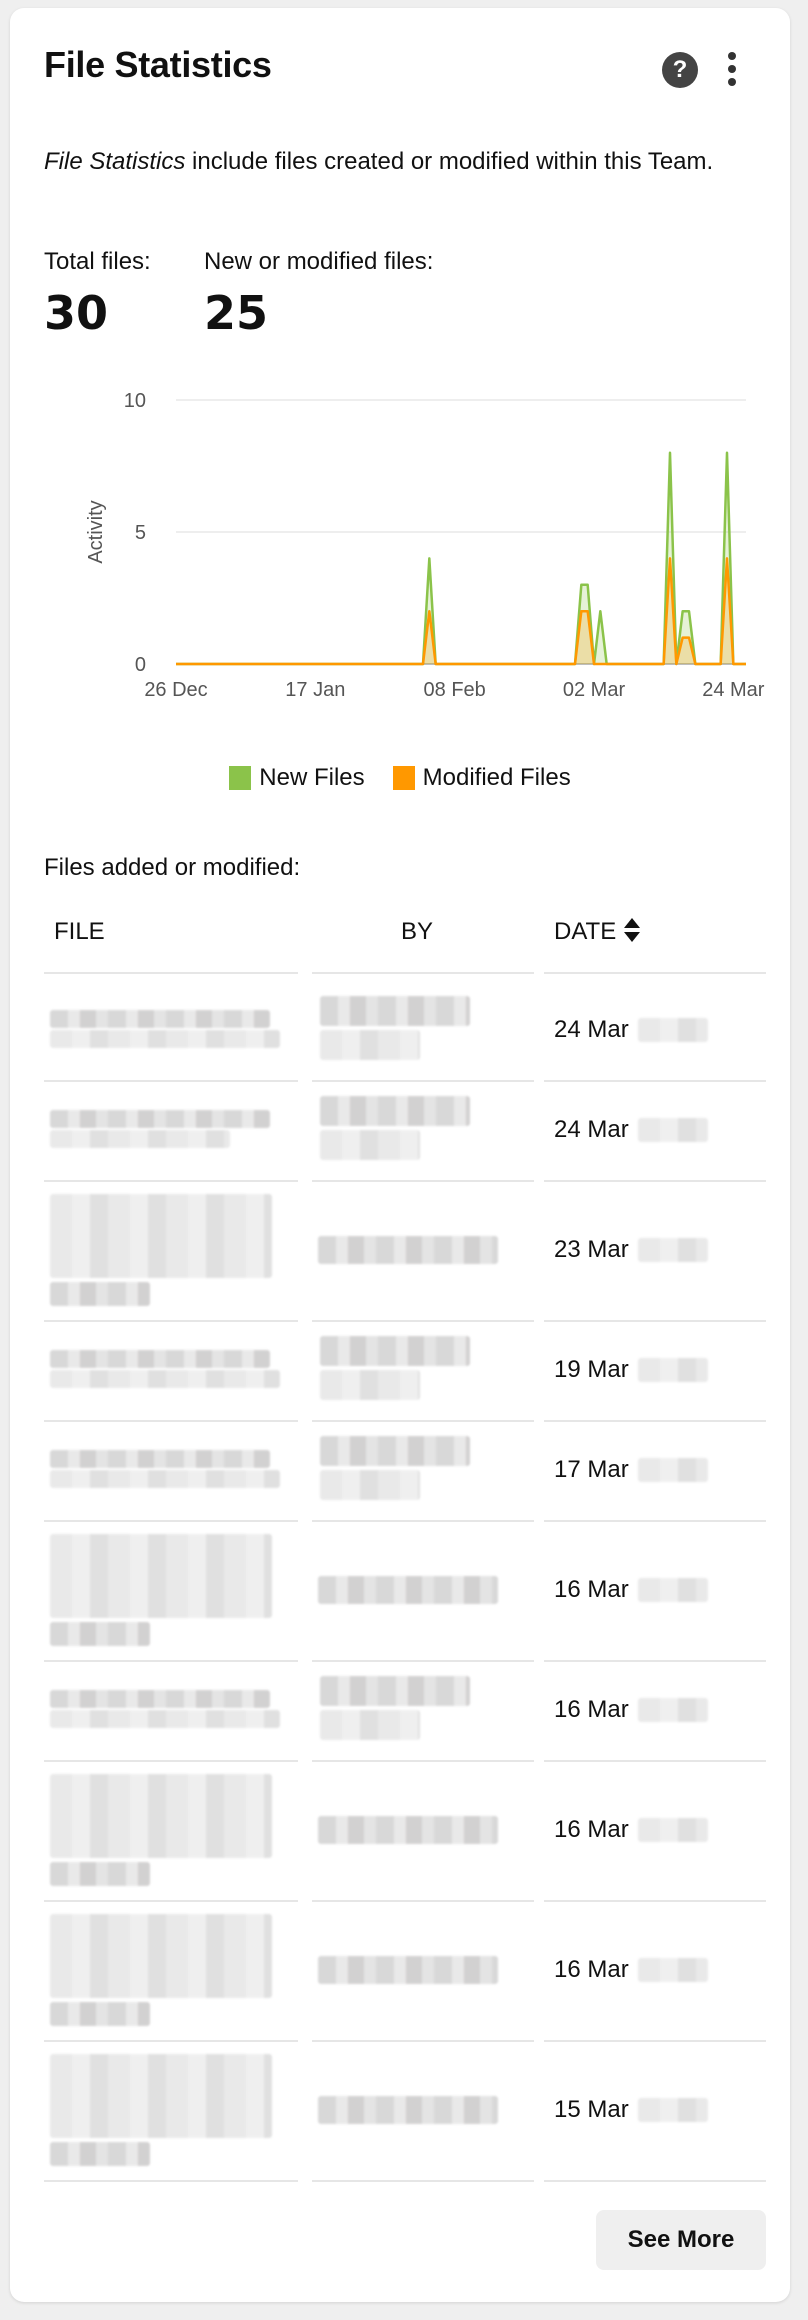  Describe the element at coordinates (681, 2240) in the screenshot. I see `see-more-button: See More` at that location.